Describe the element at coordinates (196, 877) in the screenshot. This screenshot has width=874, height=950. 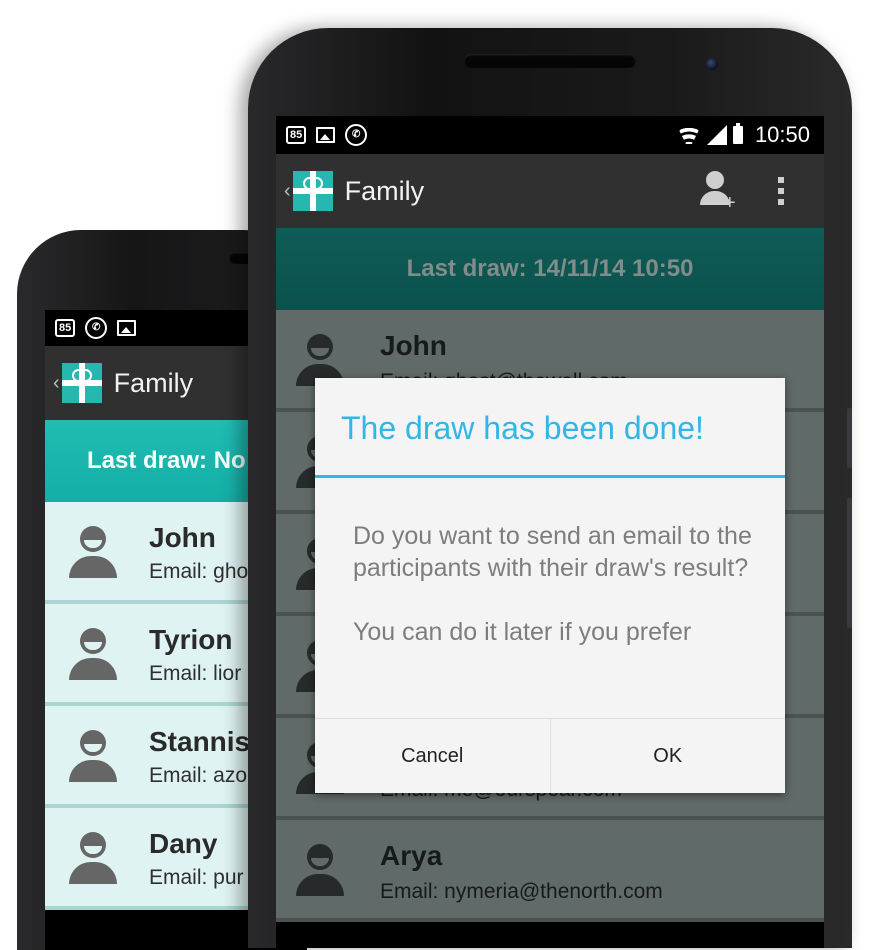
I see `participant-email: Email: pur` at that location.